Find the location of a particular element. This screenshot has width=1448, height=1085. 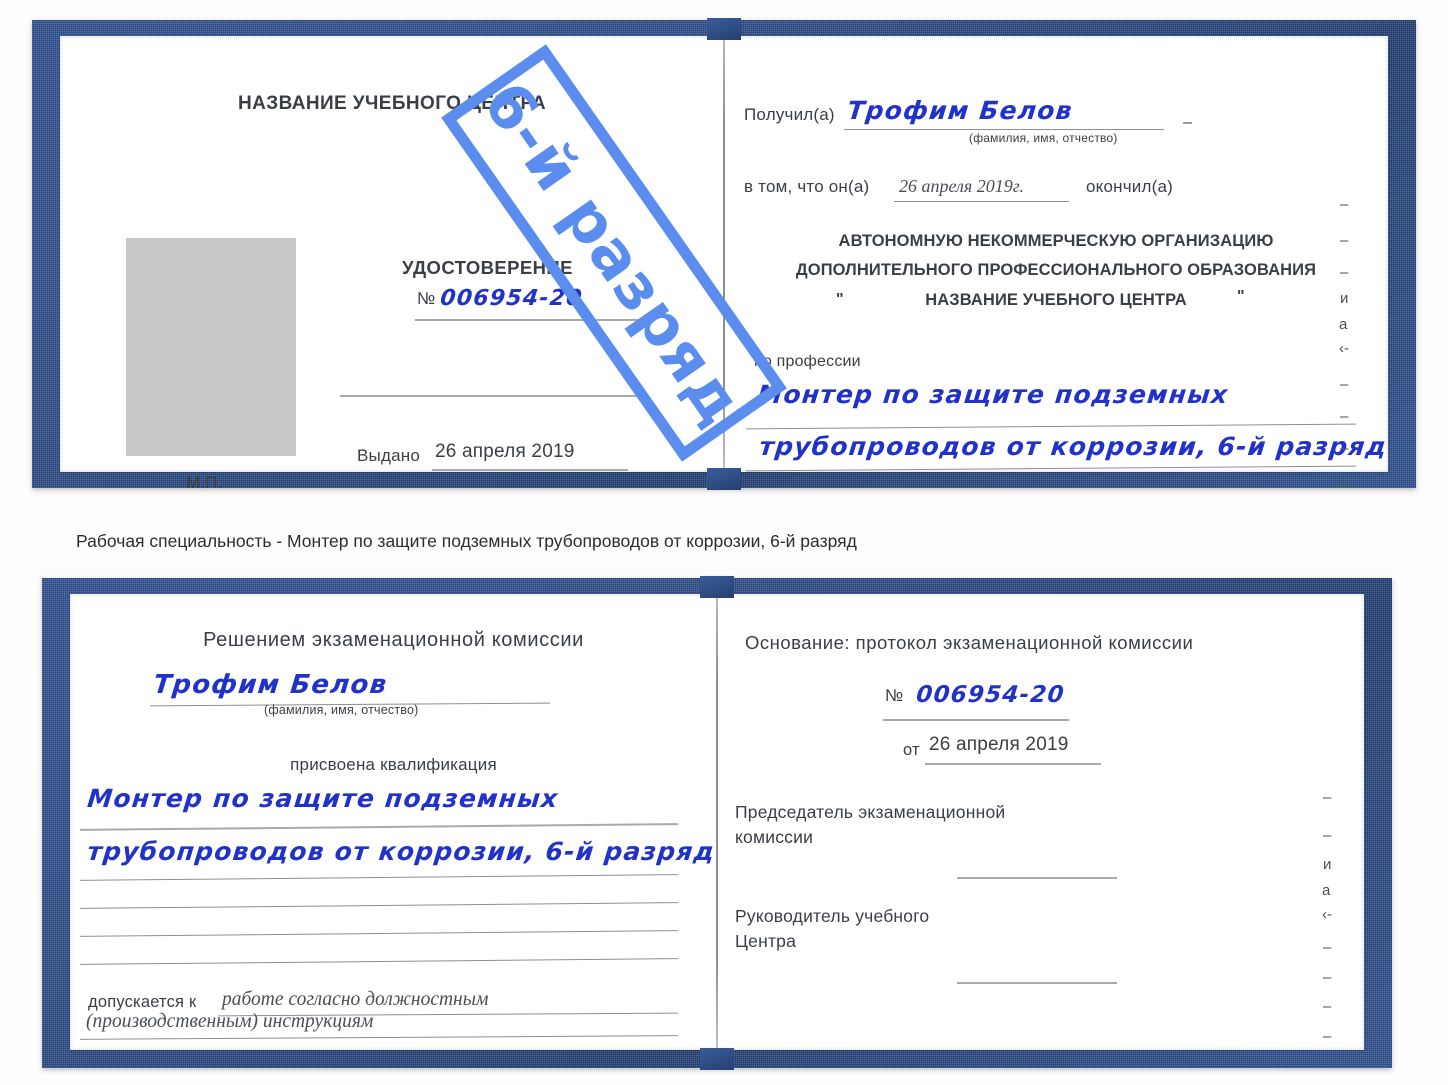

received-label: Получил(а) is located at coordinates (789, 114).